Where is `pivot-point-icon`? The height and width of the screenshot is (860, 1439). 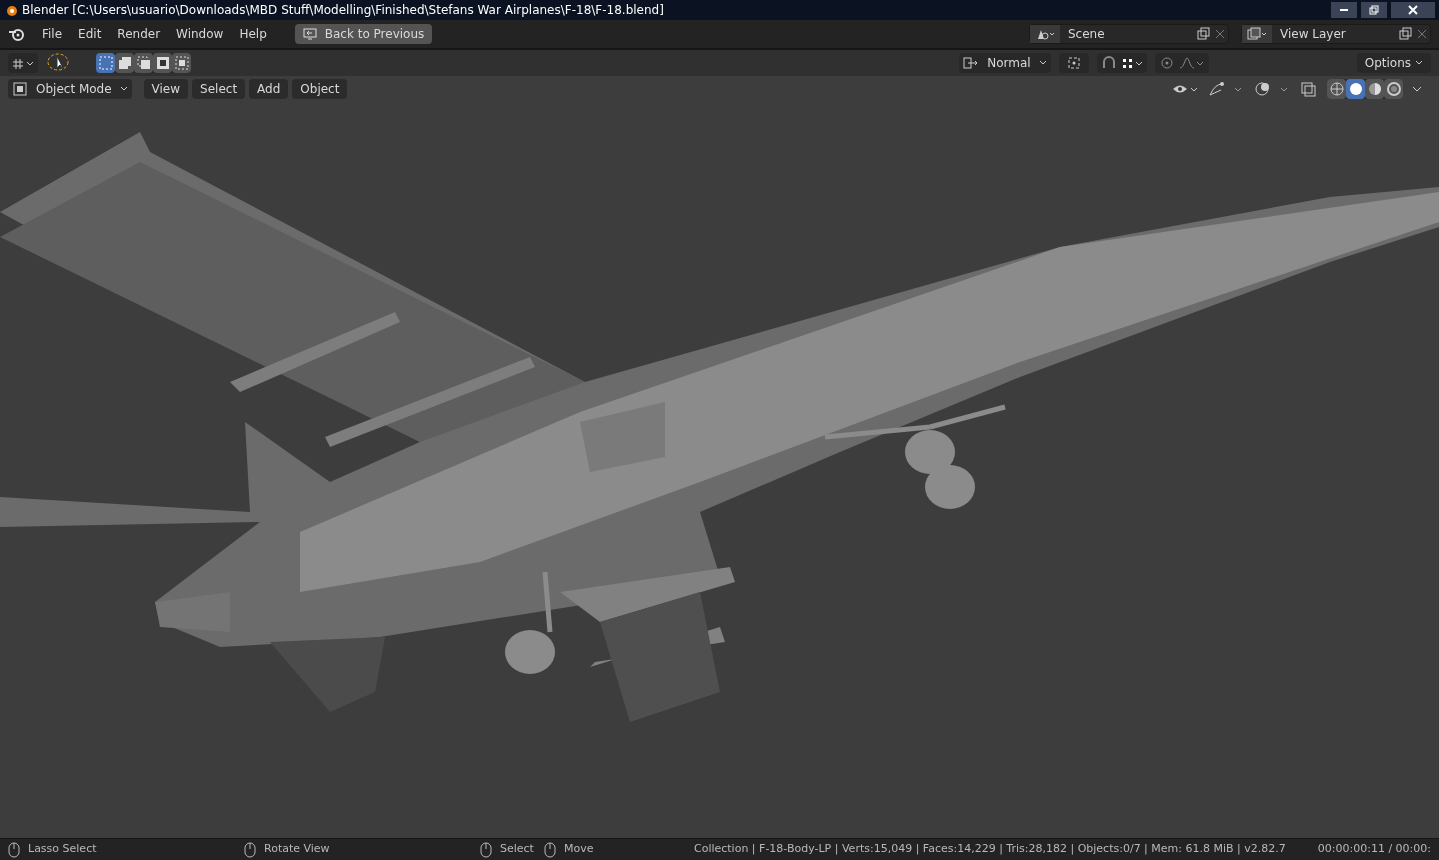
pivot-point-icon is located at coordinates (1073, 63).